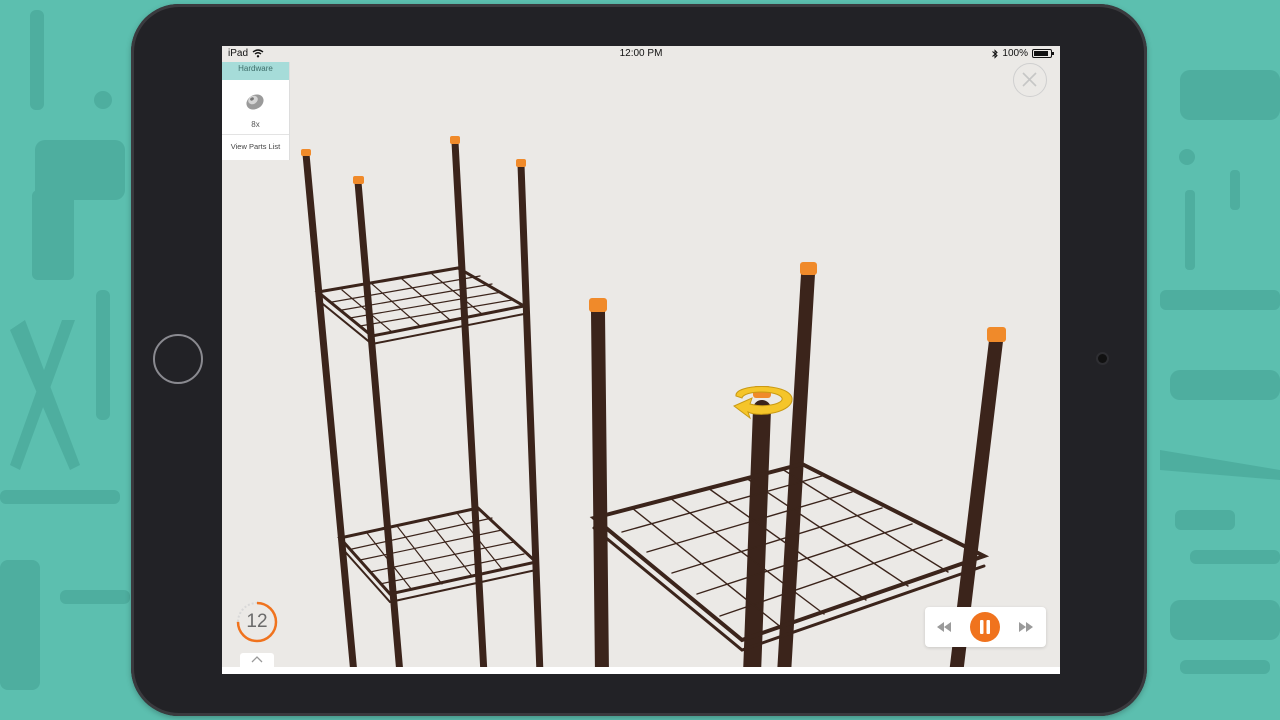  What do you see at coordinates (1015, 53) in the screenshot?
I see `battery-percent: 100%` at bounding box center [1015, 53].